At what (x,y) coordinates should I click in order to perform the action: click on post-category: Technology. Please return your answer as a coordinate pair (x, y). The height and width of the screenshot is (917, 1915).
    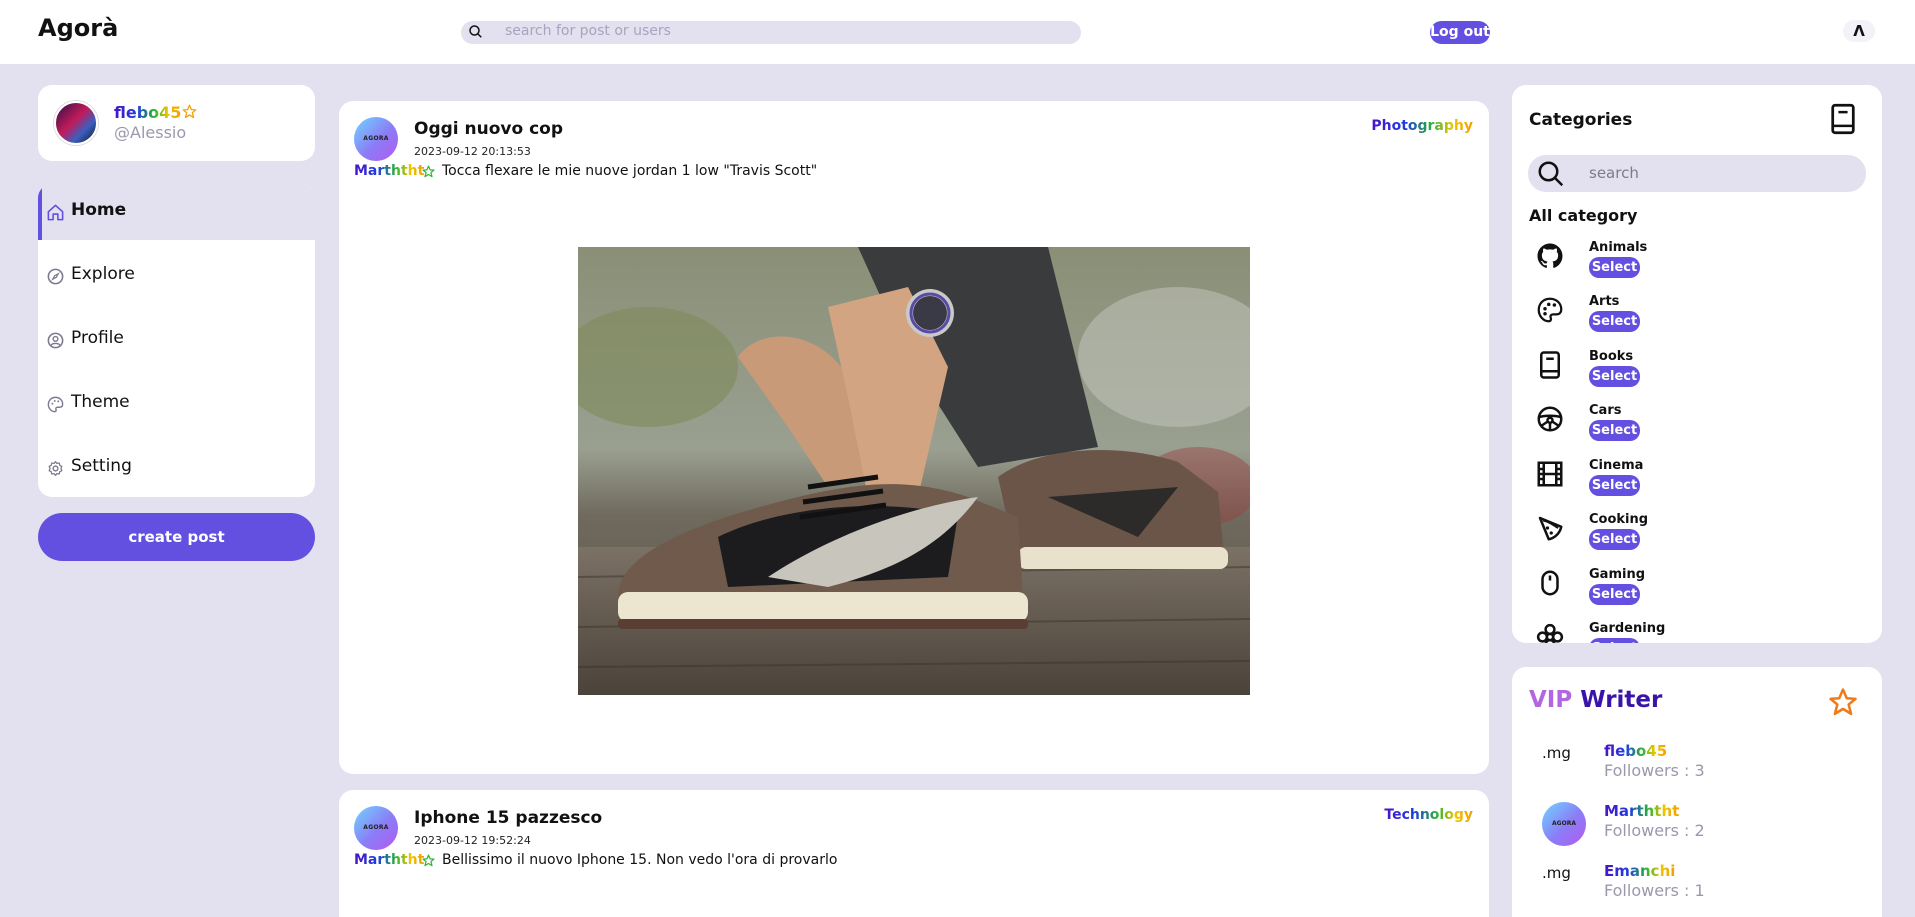
    Looking at the image, I should click on (1428, 815).